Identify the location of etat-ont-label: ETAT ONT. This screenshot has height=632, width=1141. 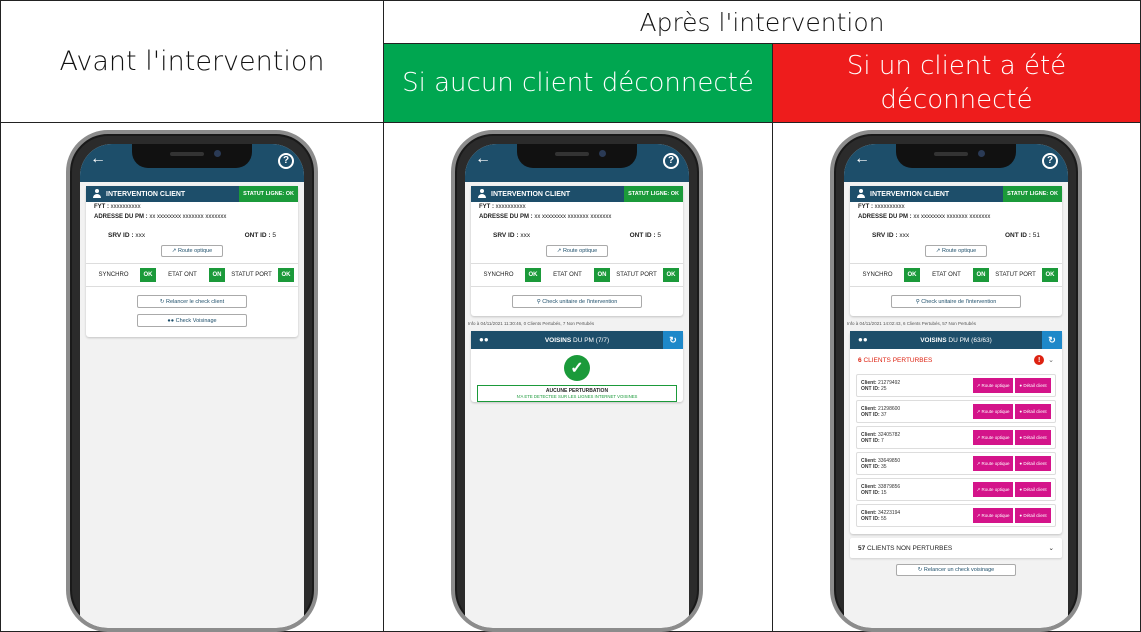
(567, 275).